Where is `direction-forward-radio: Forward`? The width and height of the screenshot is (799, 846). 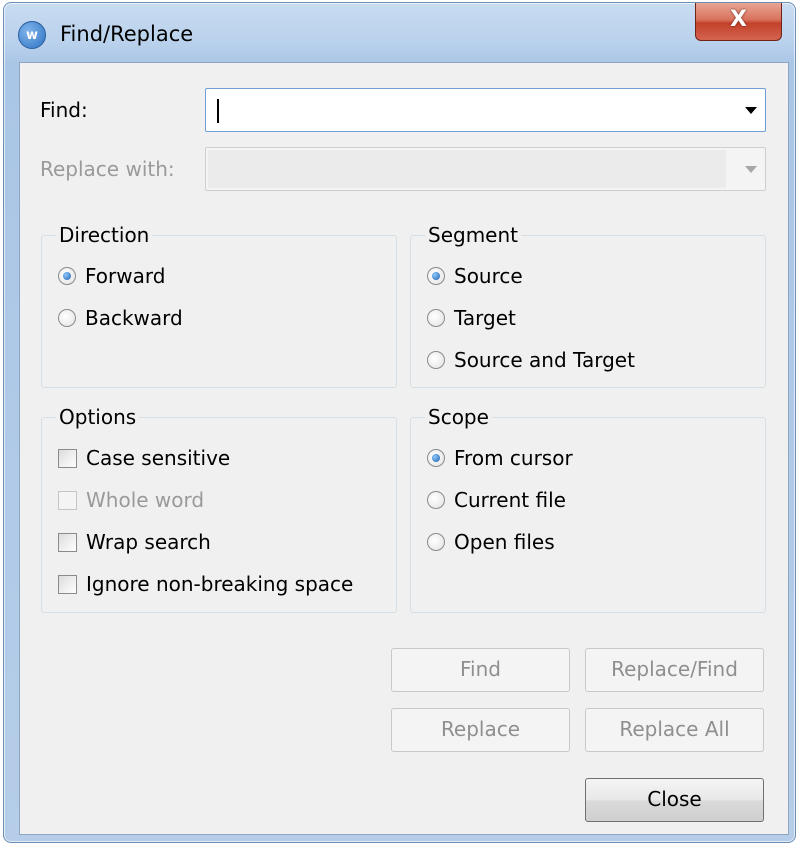
direction-forward-radio: Forward is located at coordinates (111, 276).